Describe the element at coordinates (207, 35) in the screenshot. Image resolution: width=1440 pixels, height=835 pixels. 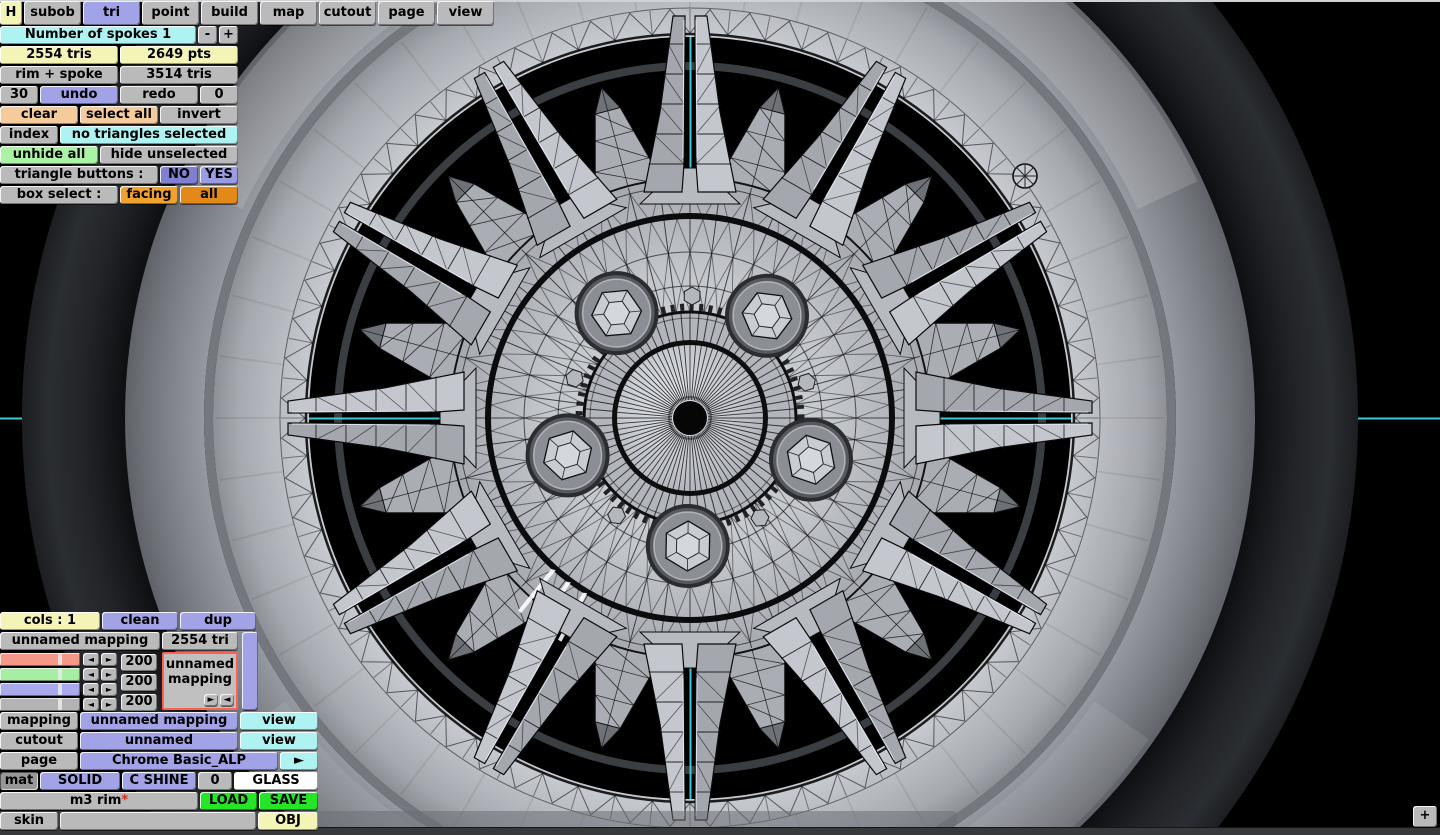
I see `spokes-decrement-button: -` at that location.